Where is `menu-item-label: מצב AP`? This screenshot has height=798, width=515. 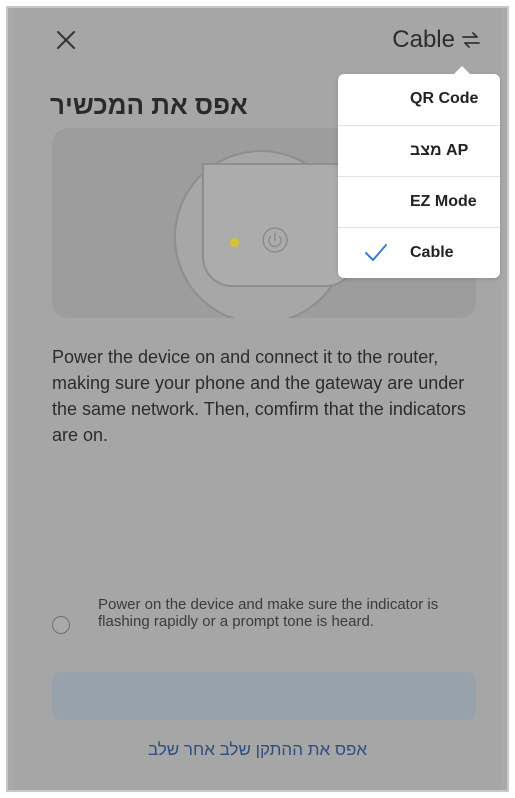 menu-item-label: מצב AP is located at coordinates (439, 150).